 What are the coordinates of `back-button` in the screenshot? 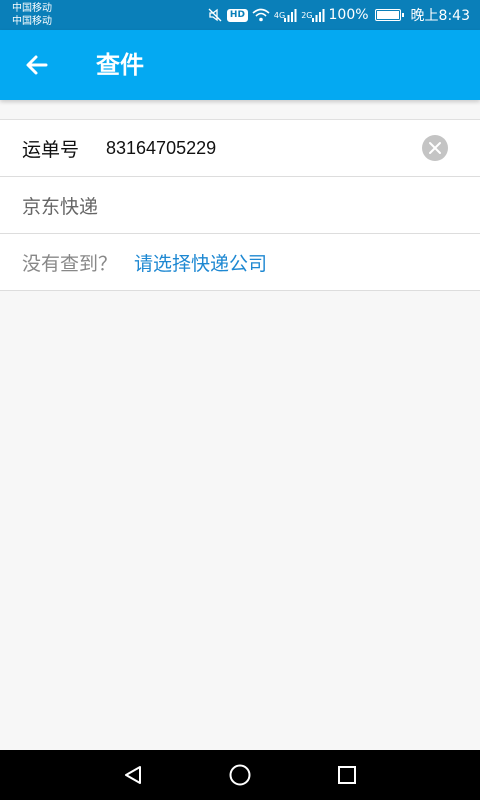 It's located at (37, 65).